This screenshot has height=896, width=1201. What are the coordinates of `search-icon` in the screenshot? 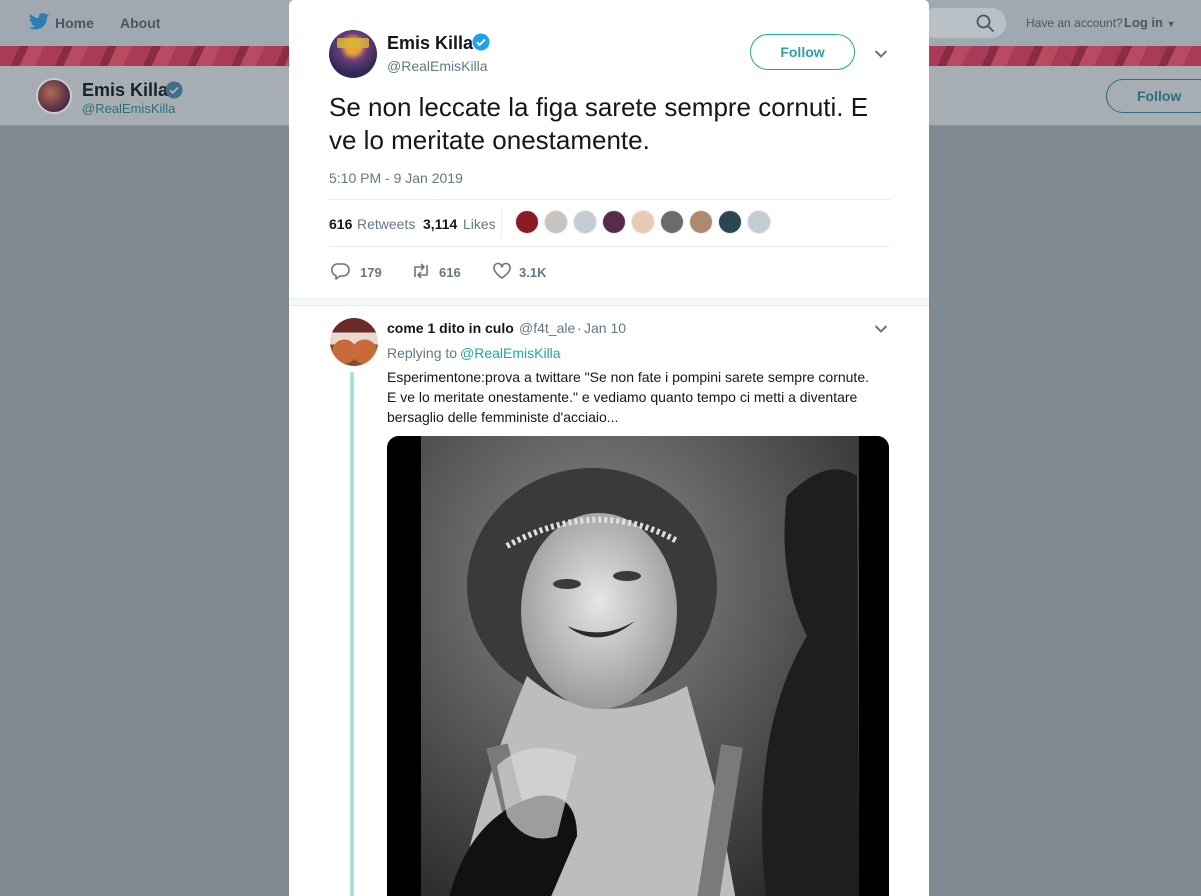 It's located at (985, 23).